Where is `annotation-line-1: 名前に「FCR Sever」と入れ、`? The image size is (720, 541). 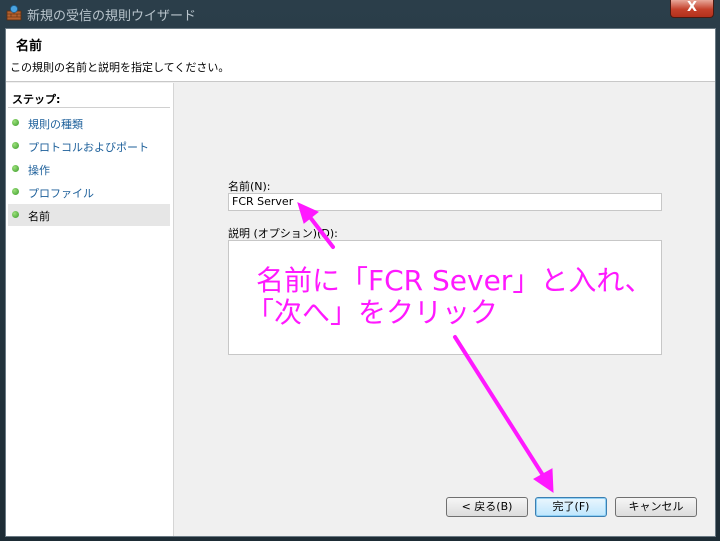 annotation-line-1: 名前に「FCR Sever」と入れ、 is located at coordinates (454, 280).